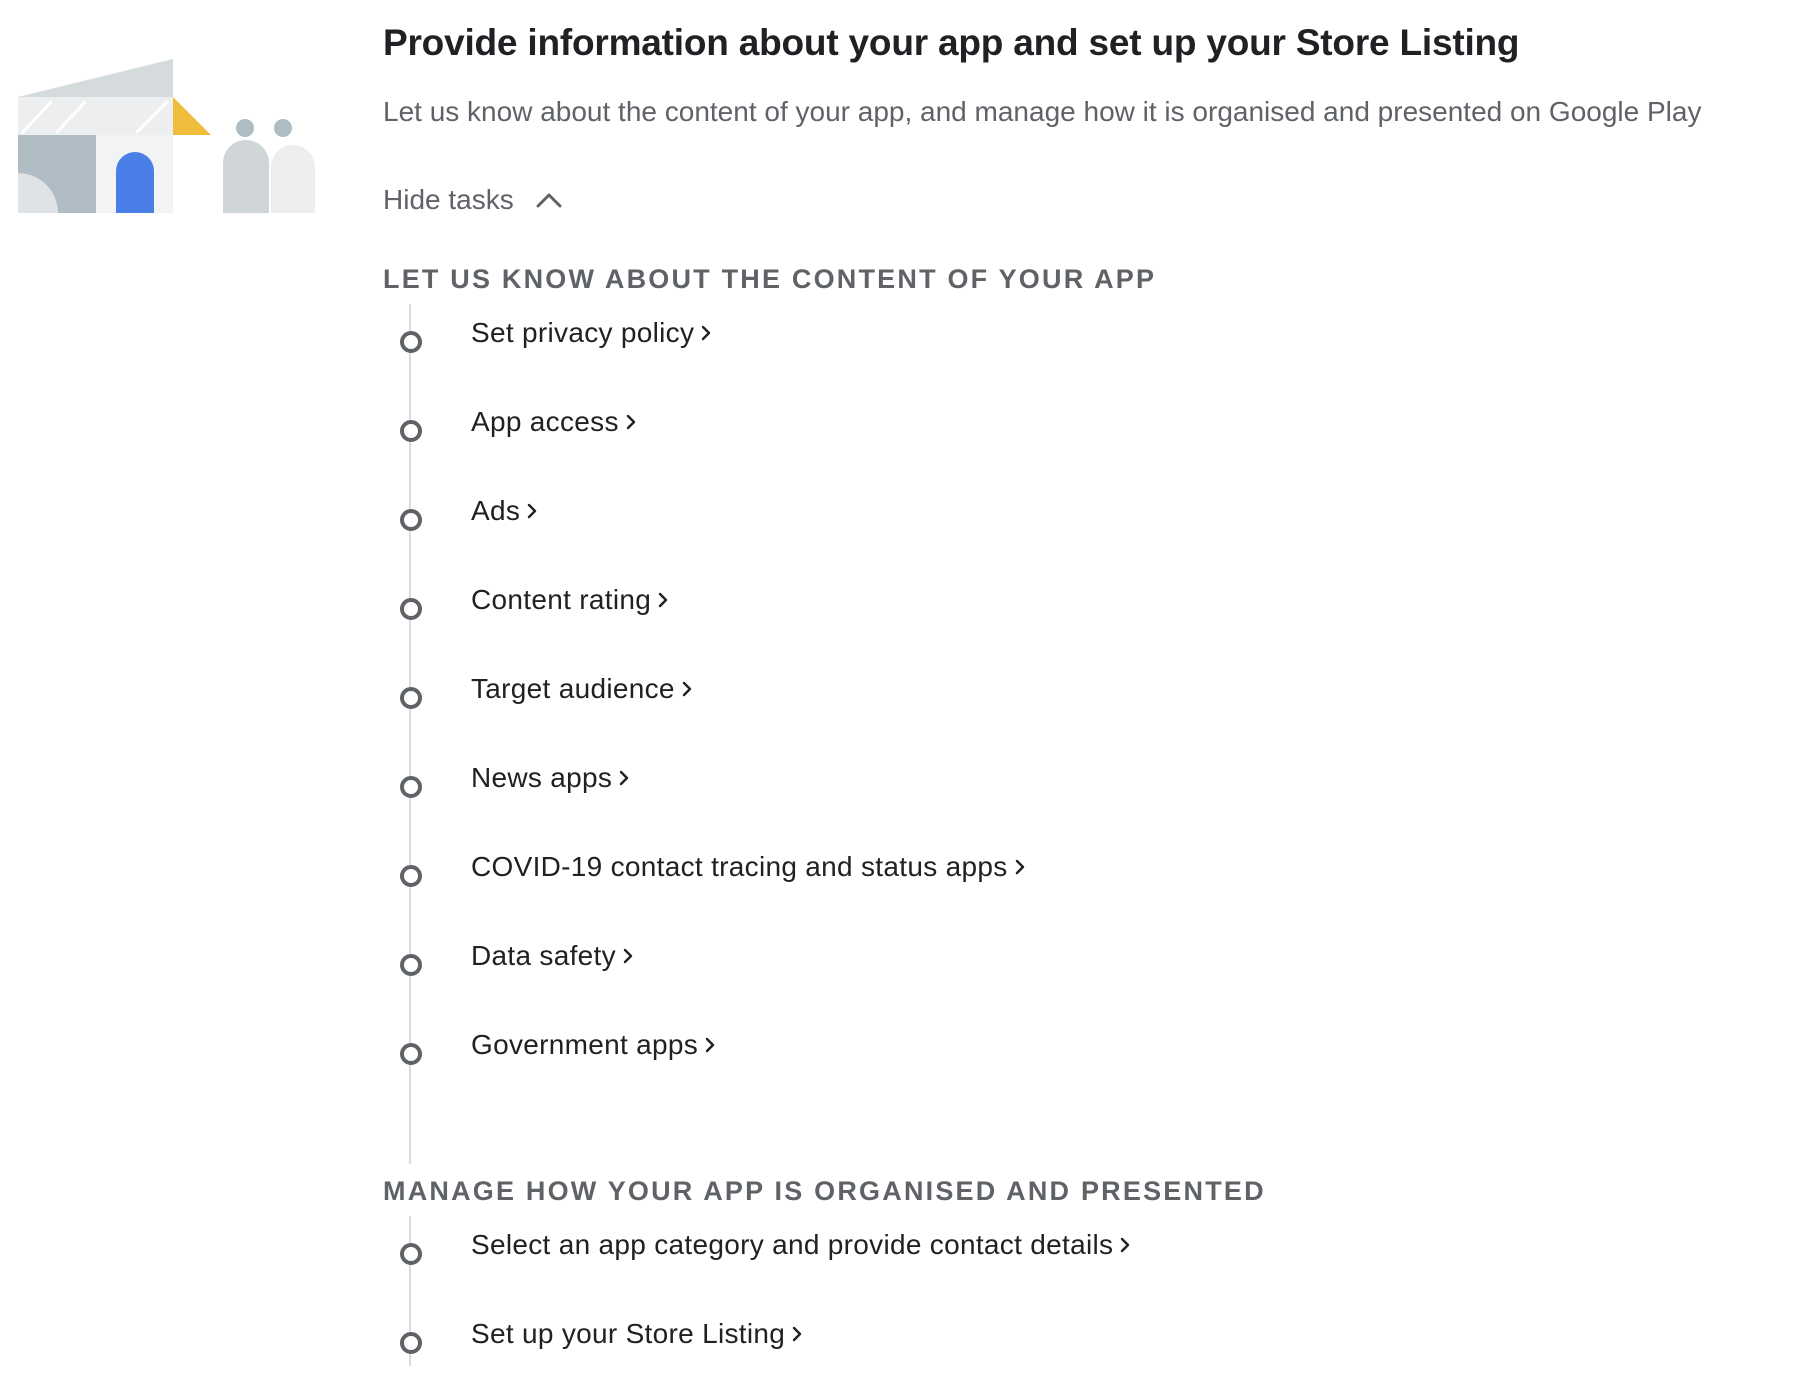 The image size is (1818, 1387). What do you see at coordinates (550, 778) in the screenshot?
I see `task-link-news-apps: News apps` at bounding box center [550, 778].